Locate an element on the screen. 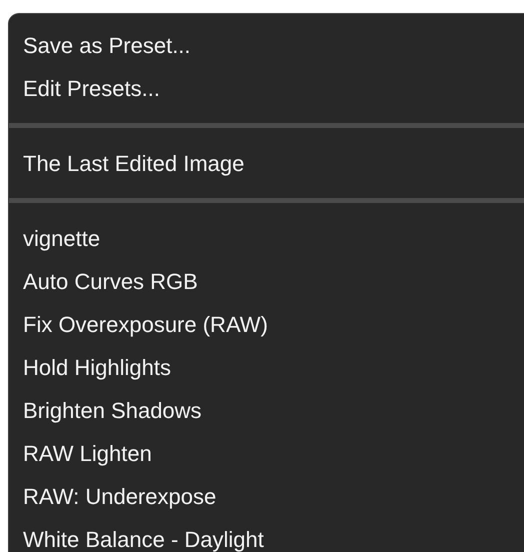 This screenshot has width=524, height=552. menu-item: Fix Overexposure (RAW) is located at coordinates (145, 324).